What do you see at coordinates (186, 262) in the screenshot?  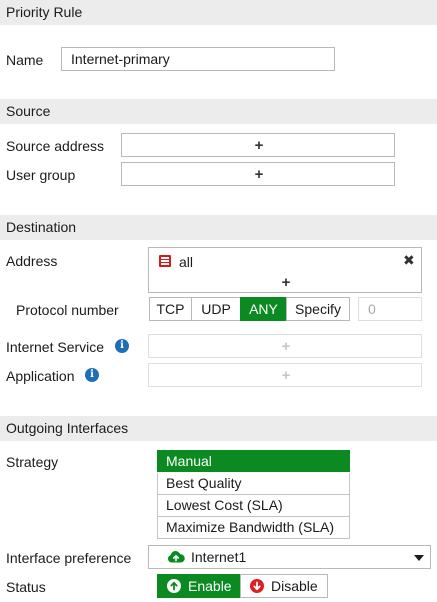 I see `address-entry-label: all` at bounding box center [186, 262].